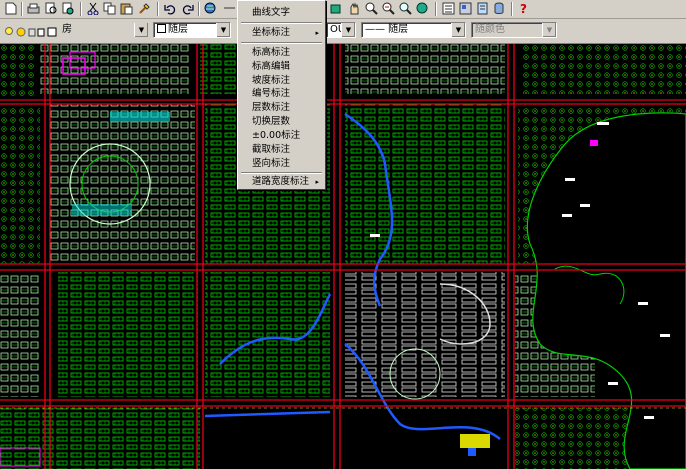 The width and height of the screenshot is (686, 469). I want to click on database-icon, so click(499, 8).